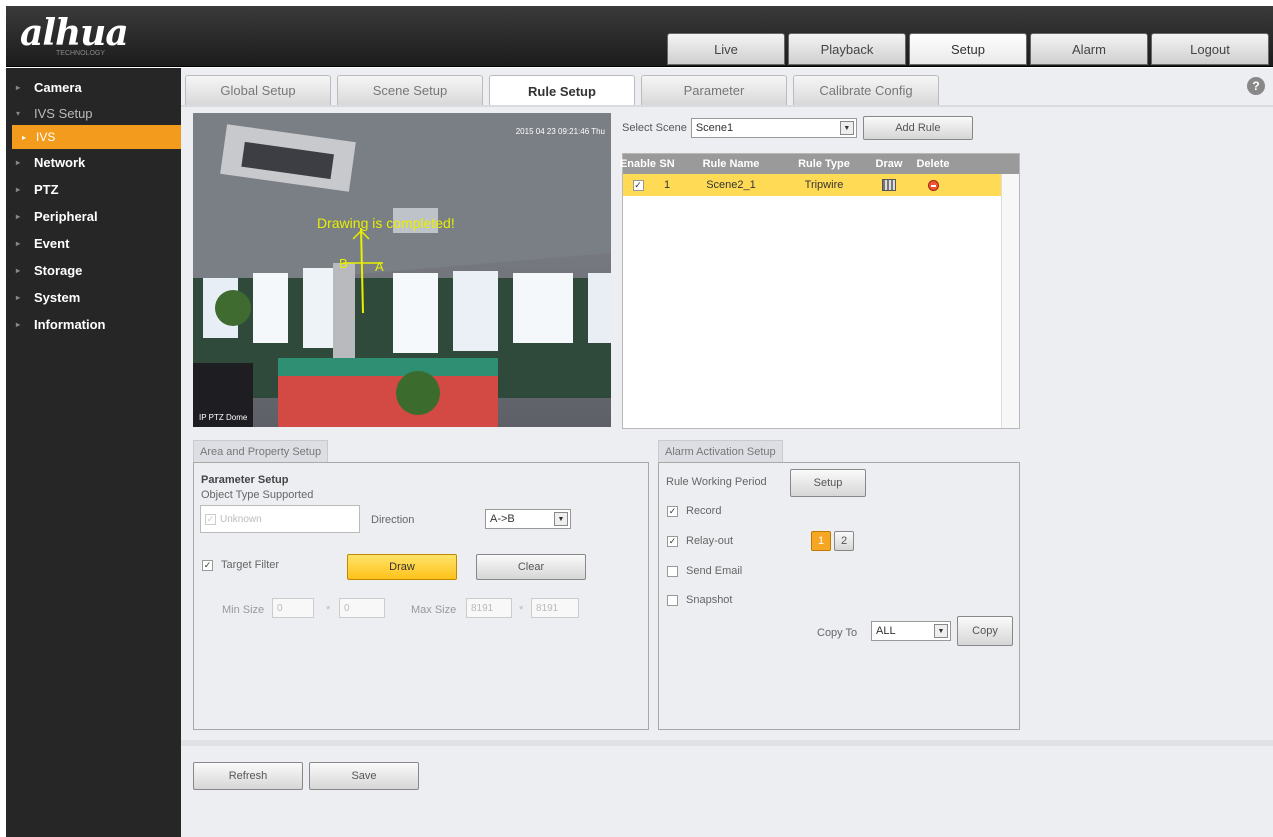  Describe the element at coordinates (248, 776) in the screenshot. I see `refresh-button: Refresh` at that location.